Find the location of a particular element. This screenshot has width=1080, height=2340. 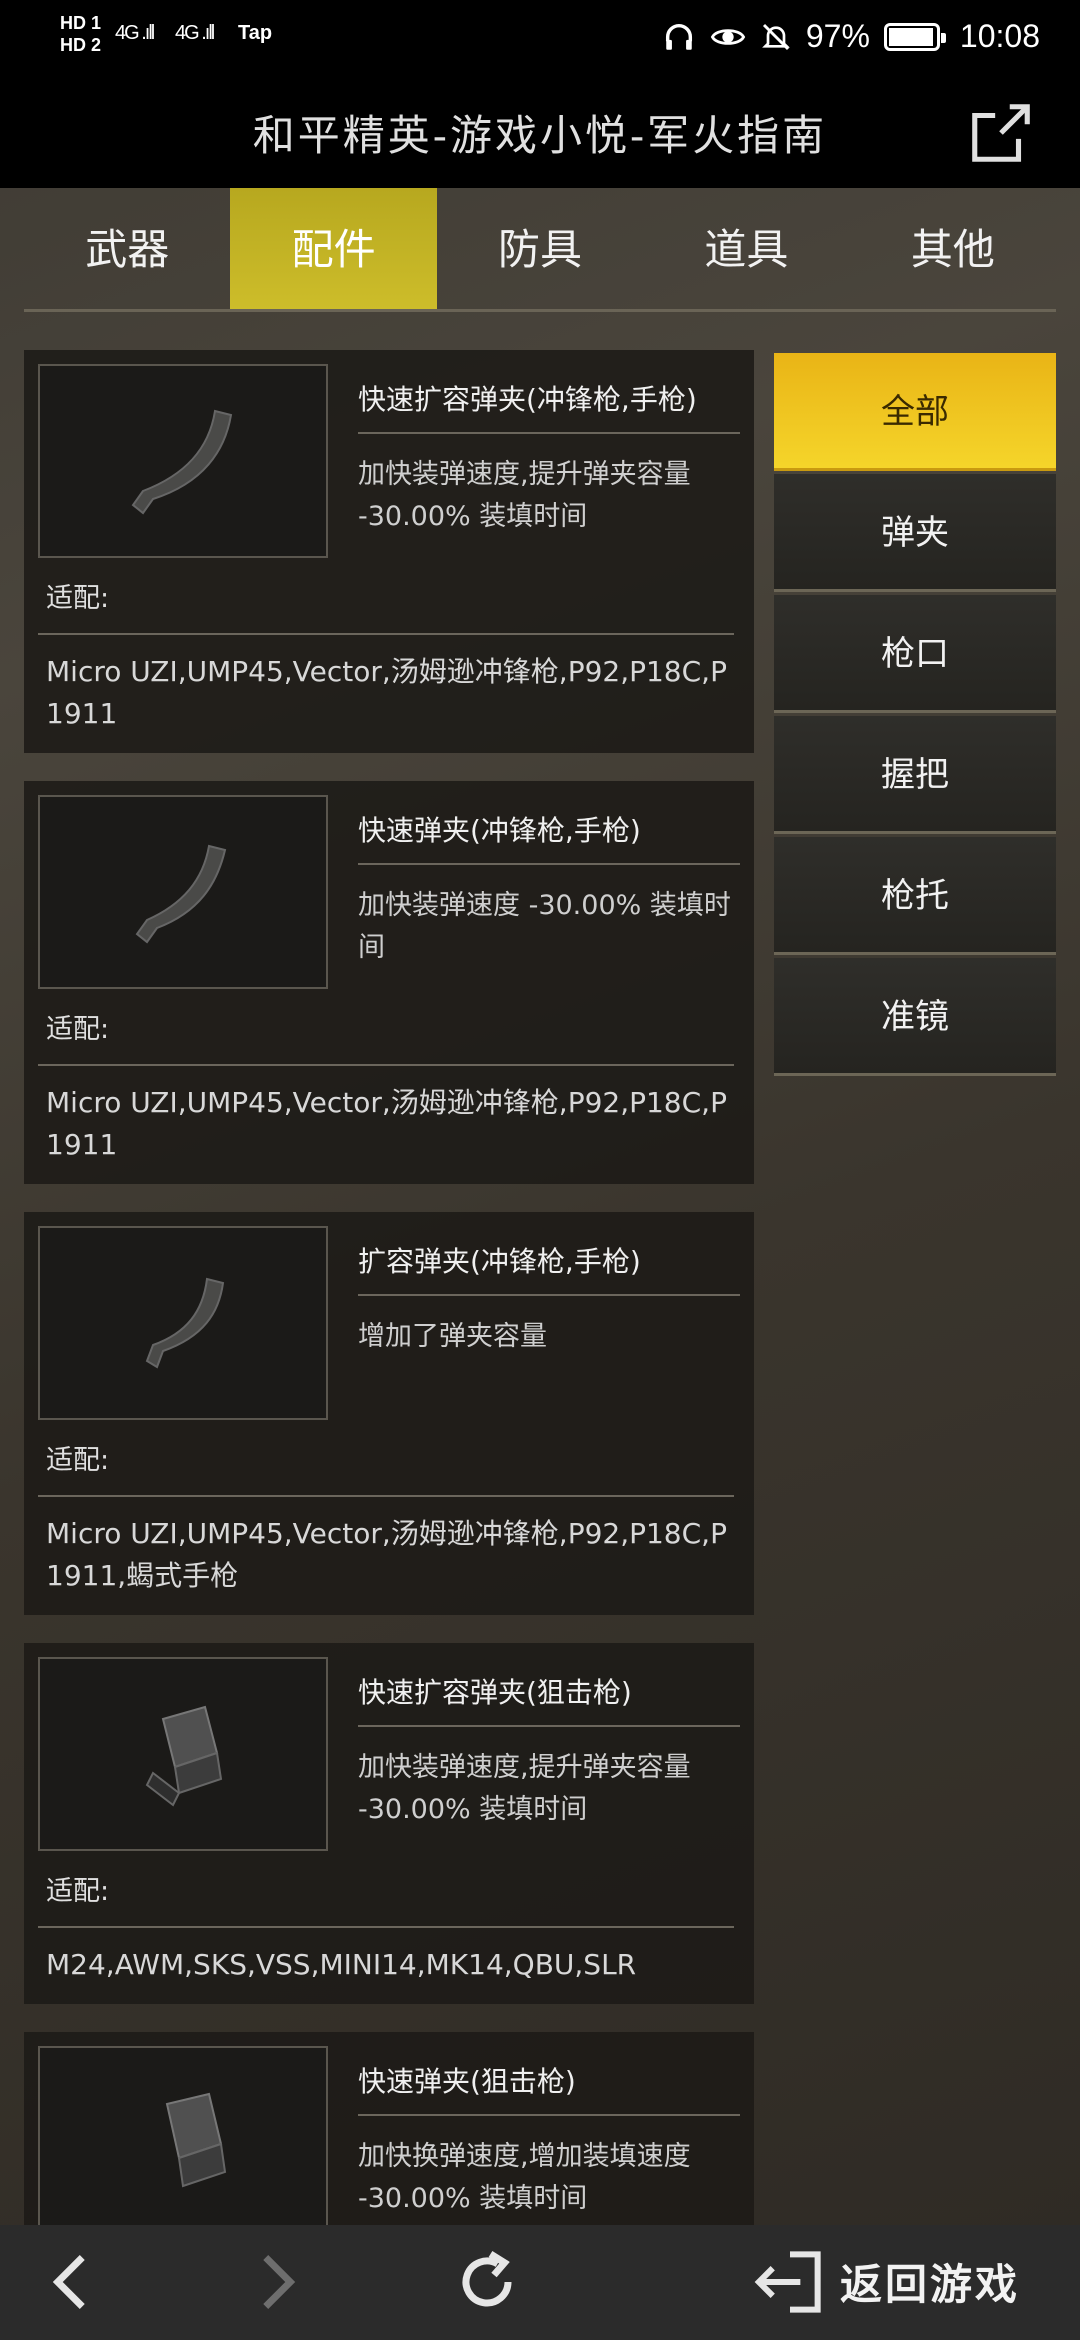

subcategory-filters: 全部 弹夹 枪口 握把 枪托 准镜 is located at coordinates (915, 716).